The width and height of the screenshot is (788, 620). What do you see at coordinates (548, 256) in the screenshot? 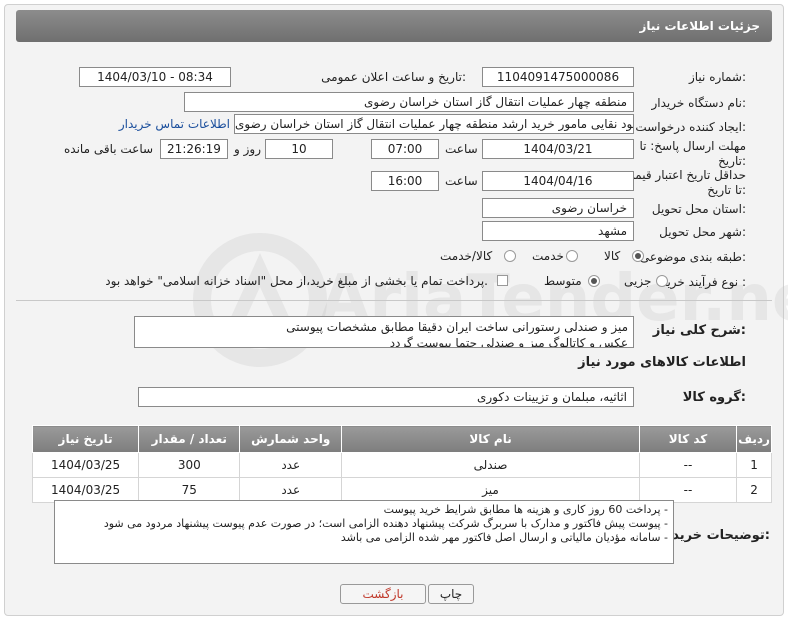
I see `category-option-service: خدمت` at bounding box center [548, 256].